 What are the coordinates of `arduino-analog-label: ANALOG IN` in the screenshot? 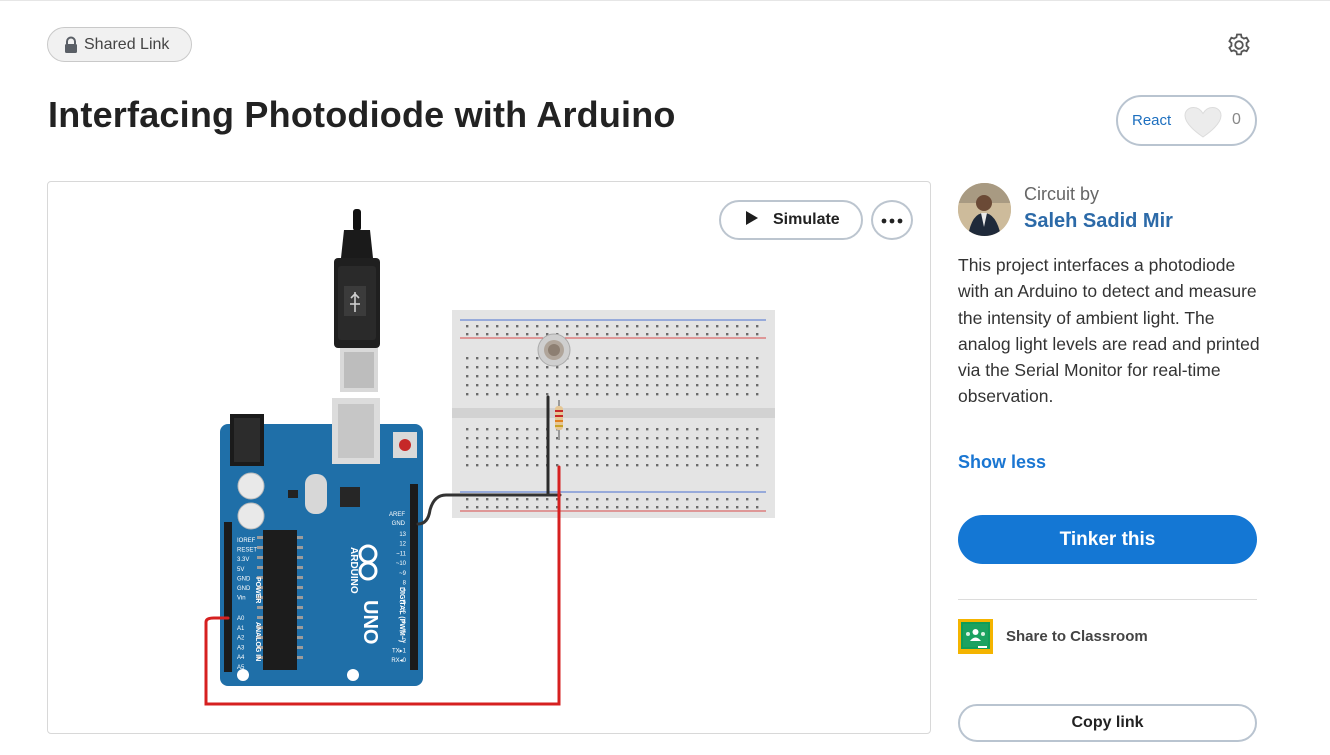 It's located at (257, 641).